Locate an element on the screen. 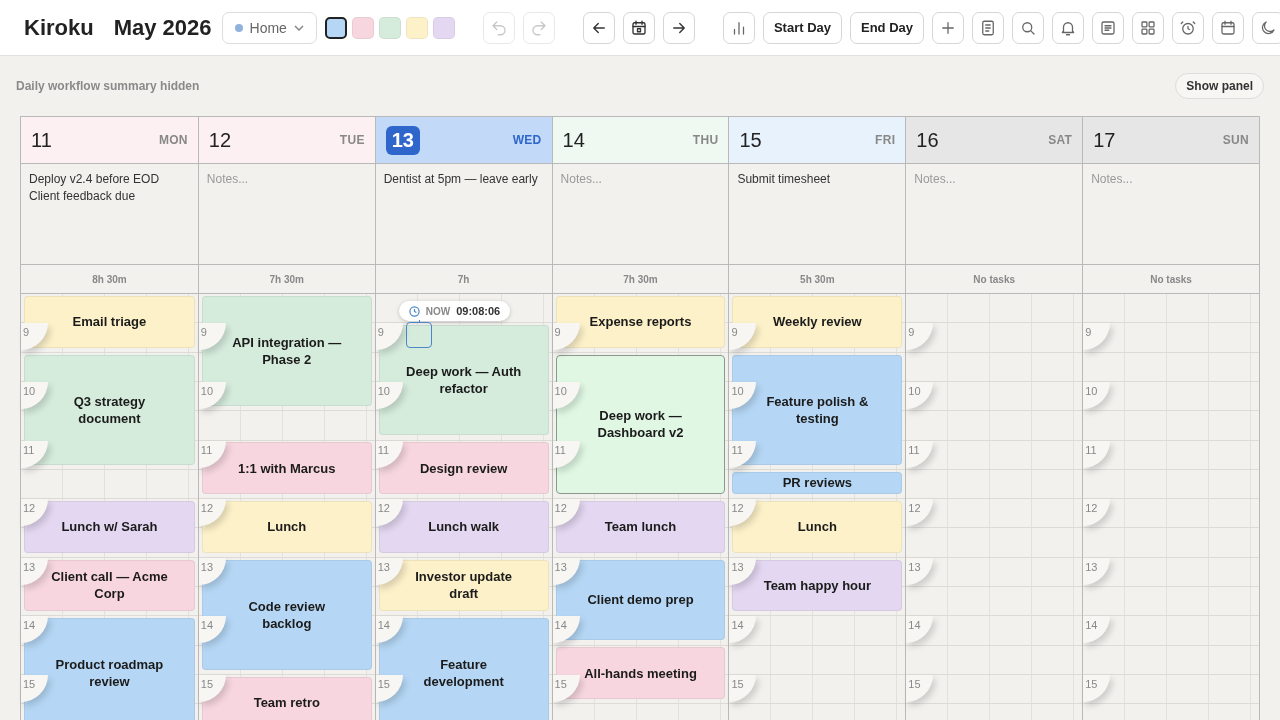 The height and width of the screenshot is (720, 1280). notes-button is located at coordinates (988, 27).